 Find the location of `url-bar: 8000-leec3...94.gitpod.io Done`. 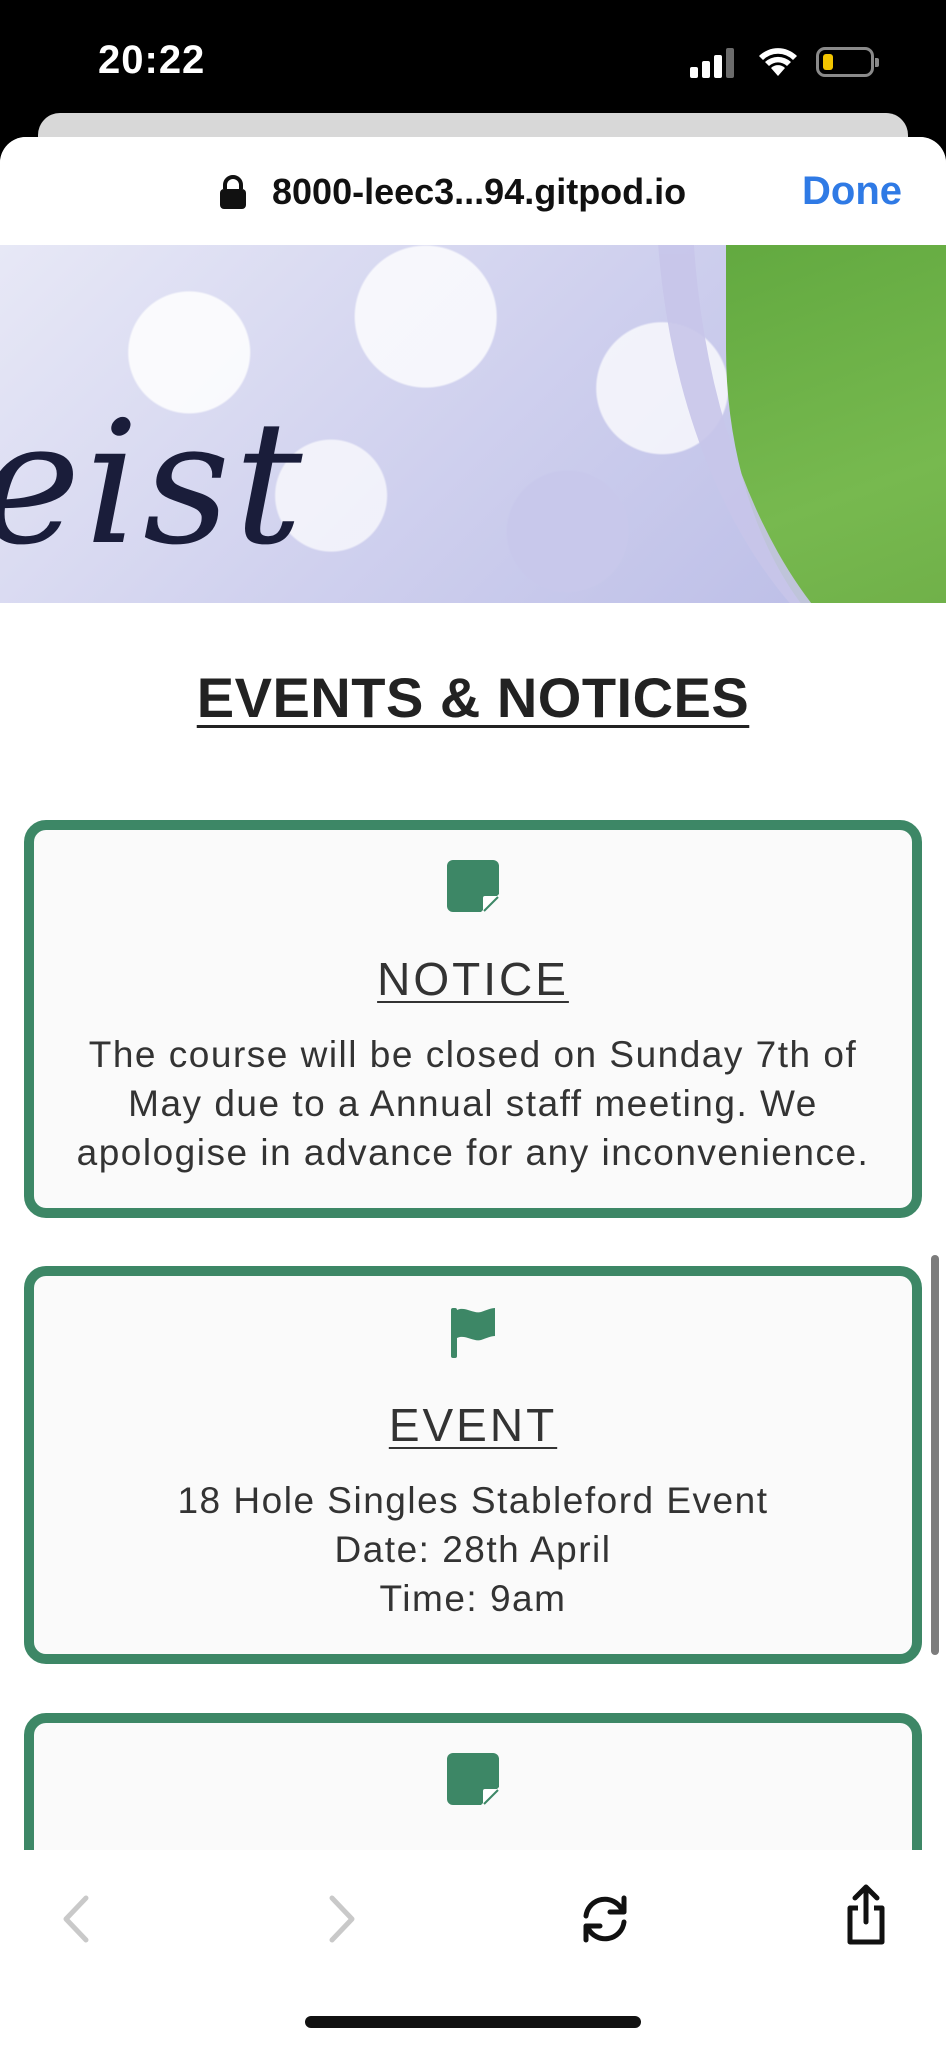

url-bar: 8000-leec3...94.gitpod.io Done is located at coordinates (473, 191).